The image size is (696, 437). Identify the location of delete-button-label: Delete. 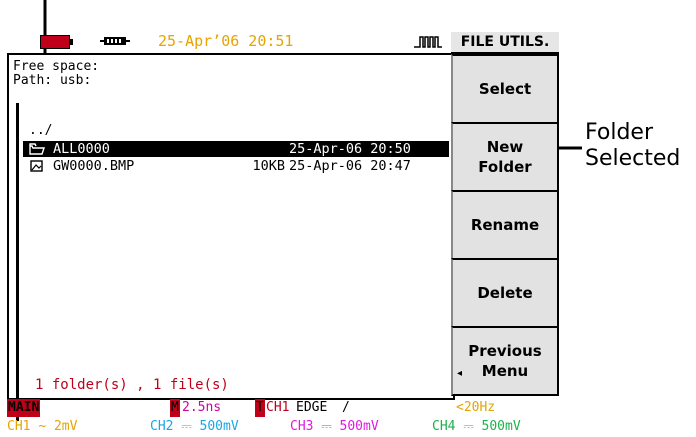
(505, 293).